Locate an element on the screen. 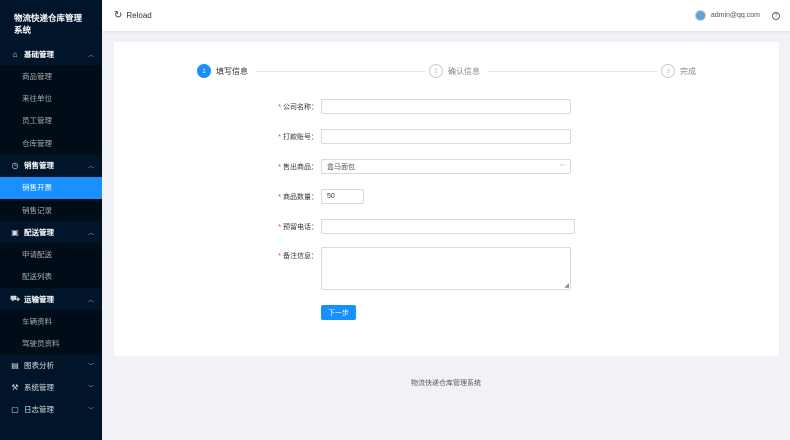  reload-button: ↻ Reload is located at coordinates (133, 15).